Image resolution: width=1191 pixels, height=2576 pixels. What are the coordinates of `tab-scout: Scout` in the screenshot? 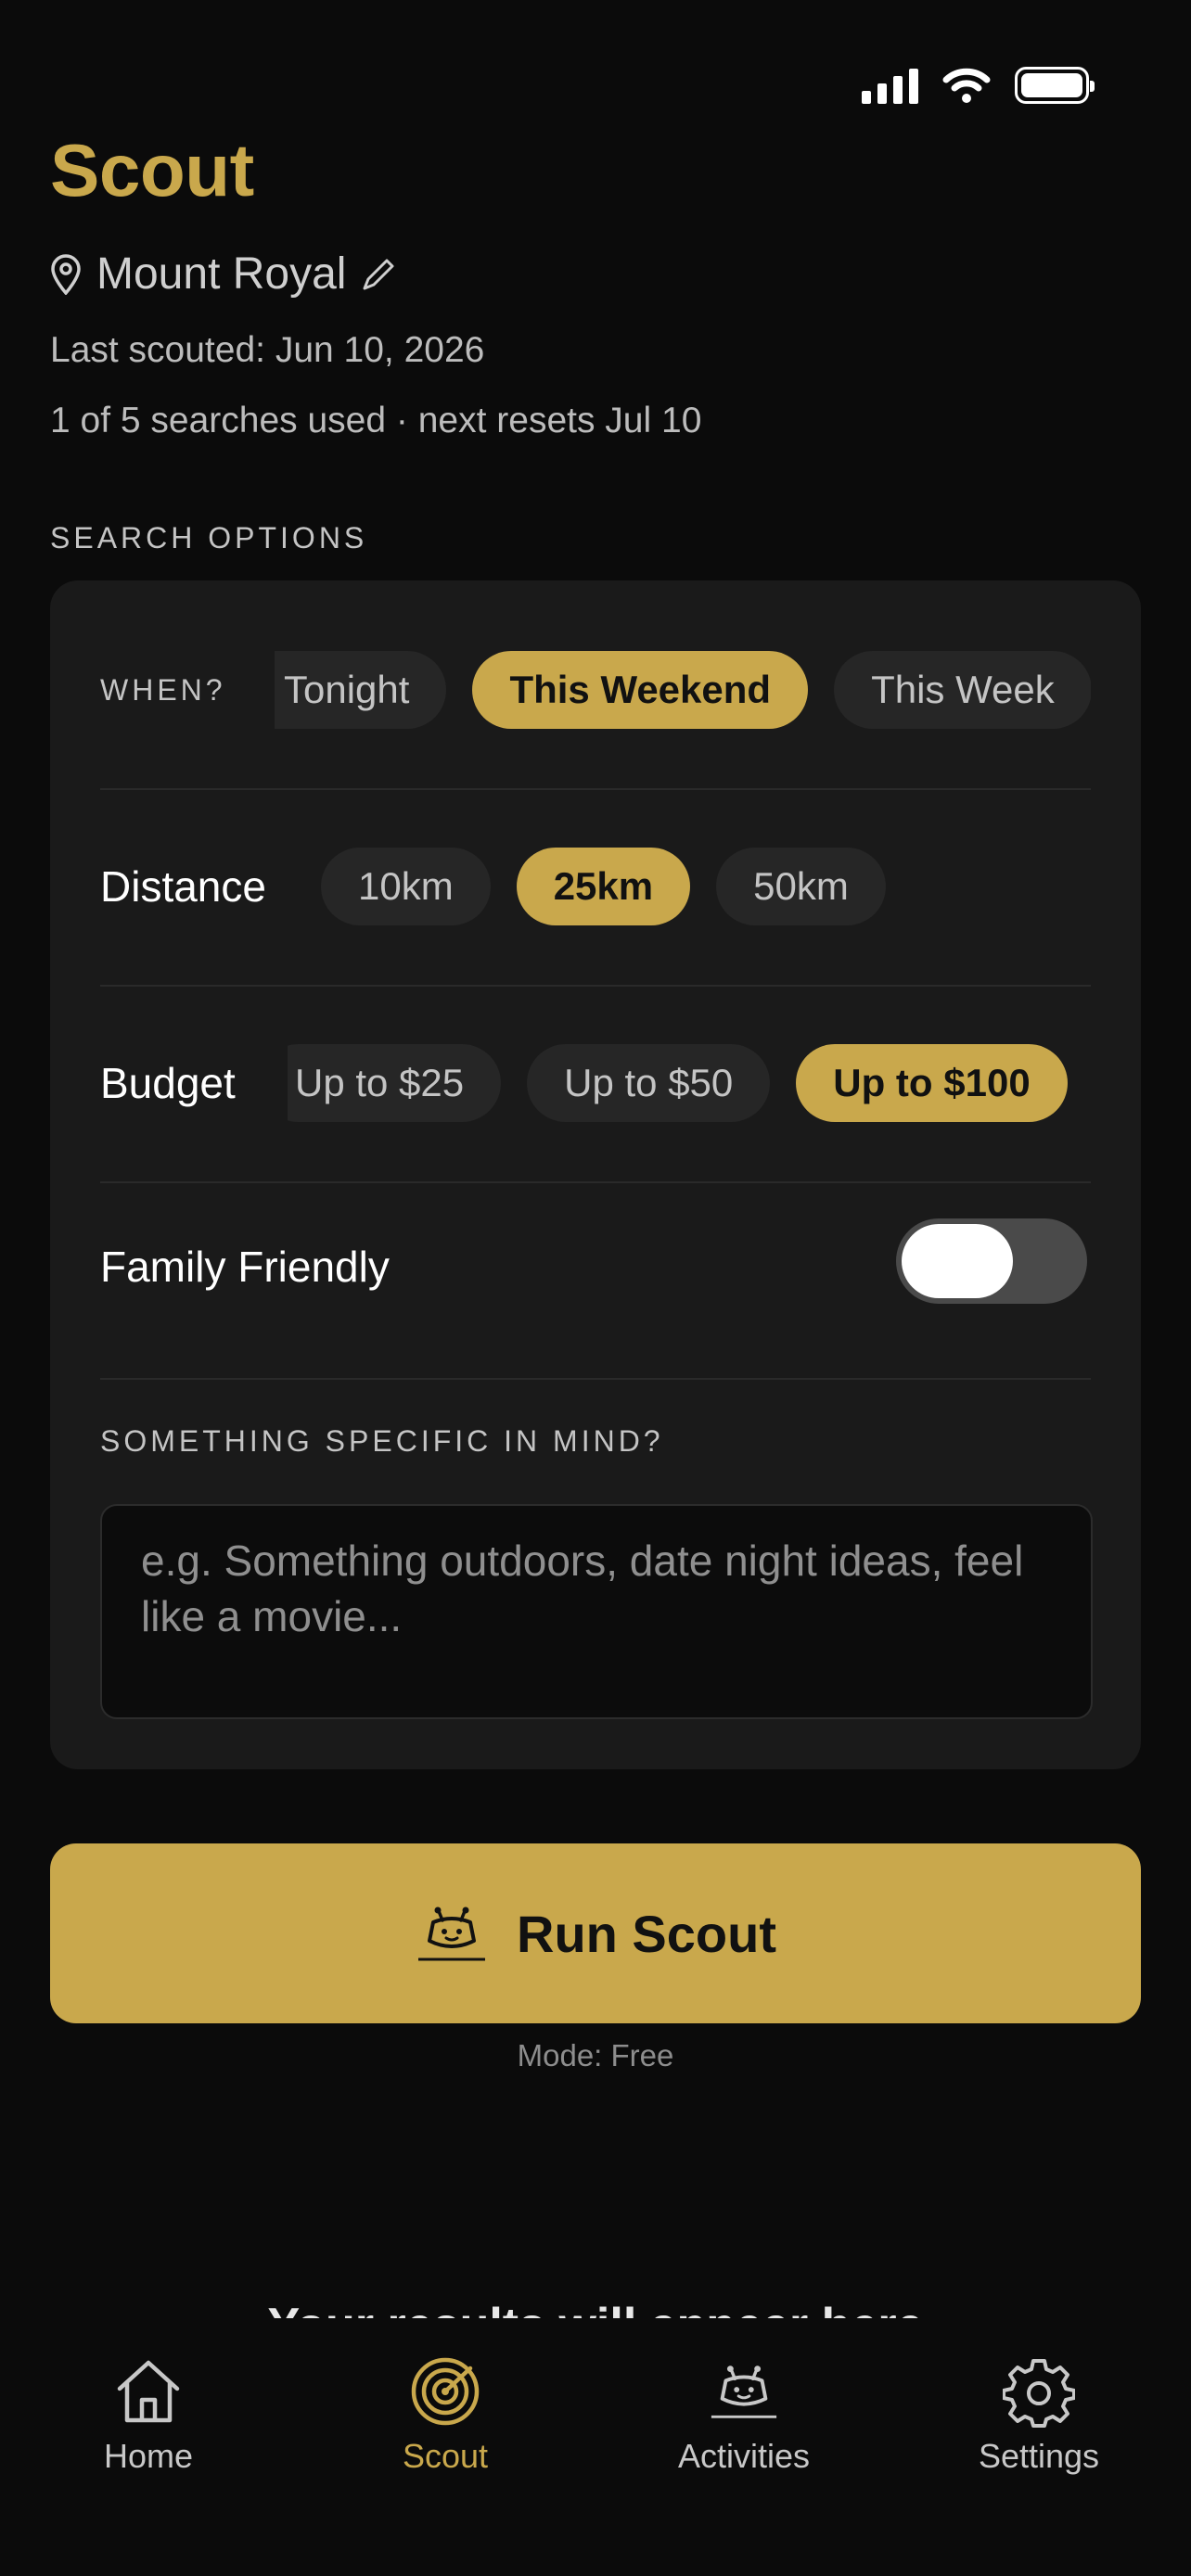 It's located at (445, 2415).